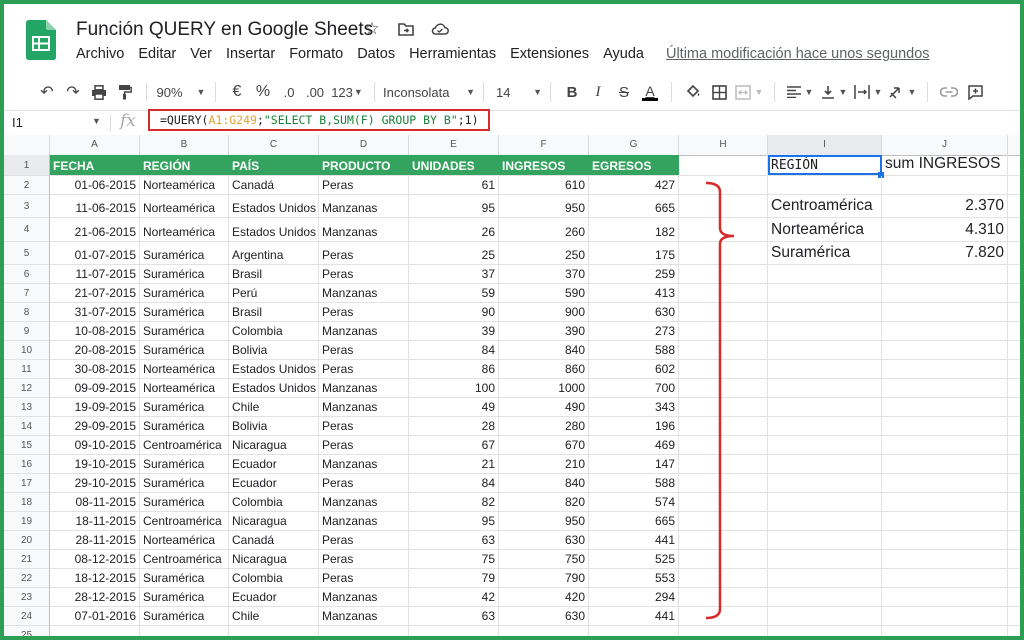  I want to click on italic-button: I, so click(598, 92).